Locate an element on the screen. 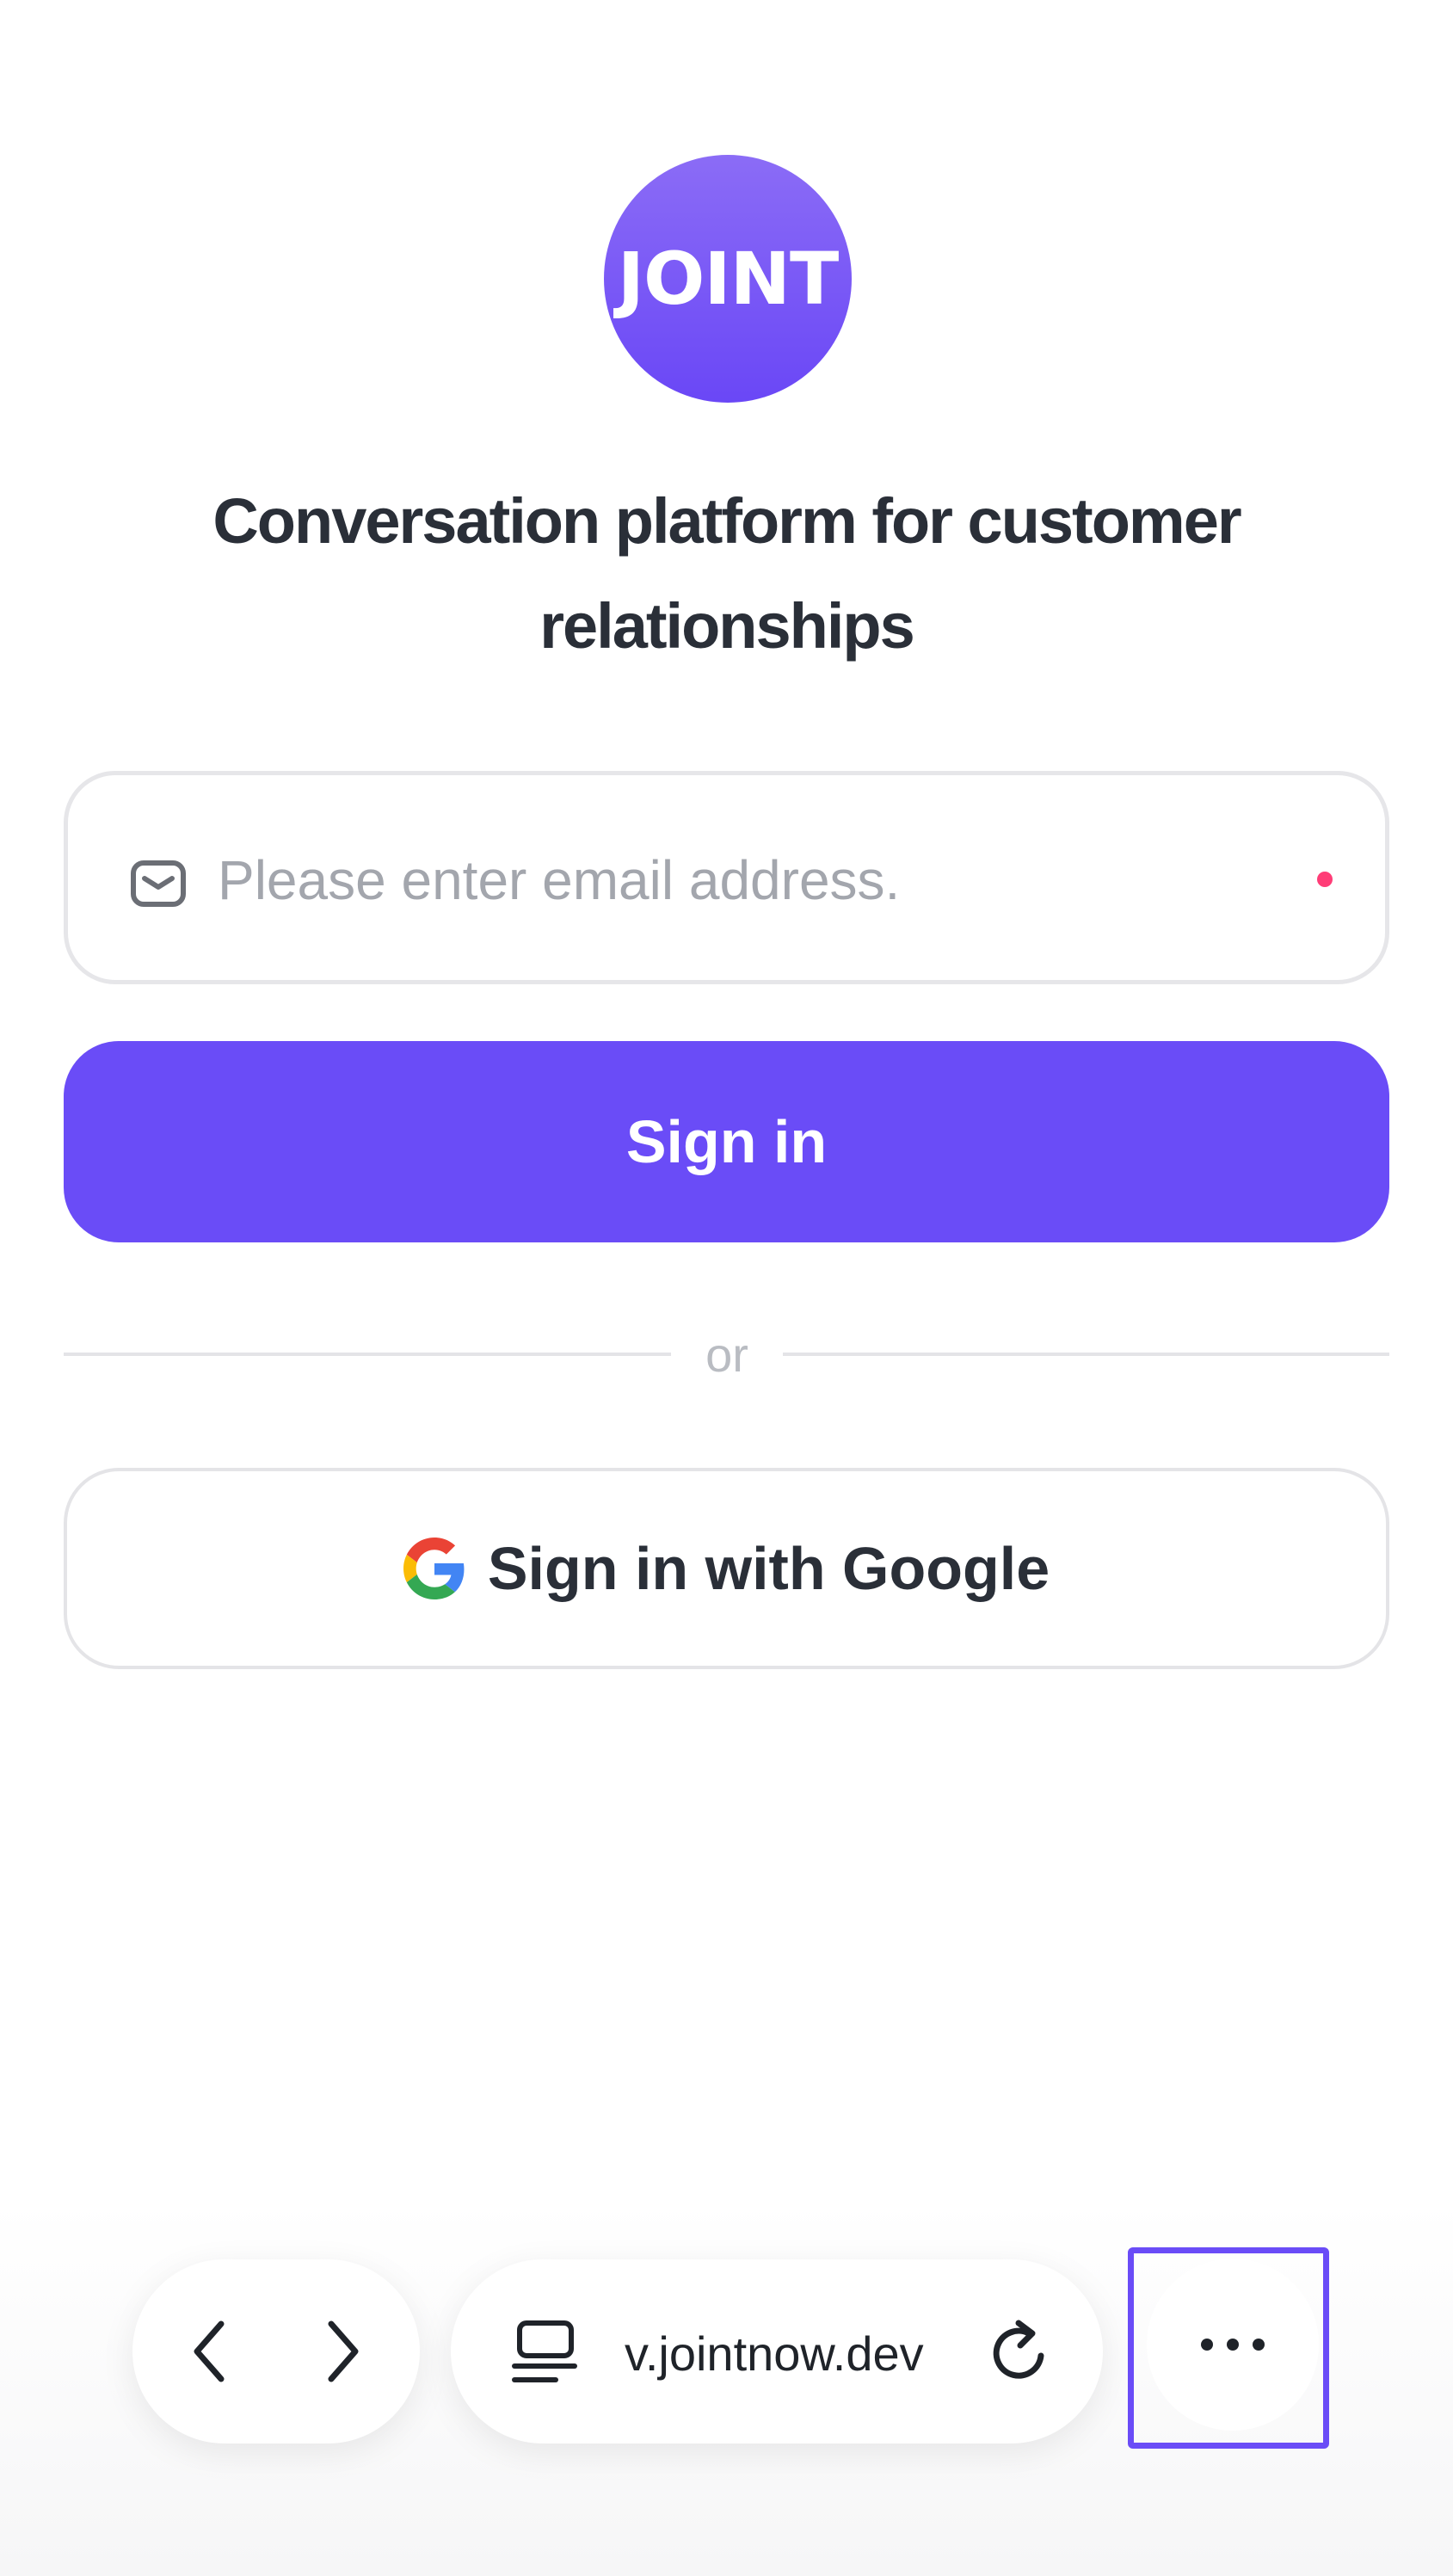 The width and height of the screenshot is (1453, 2576). more-horizontal-icon is located at coordinates (1233, 2345).